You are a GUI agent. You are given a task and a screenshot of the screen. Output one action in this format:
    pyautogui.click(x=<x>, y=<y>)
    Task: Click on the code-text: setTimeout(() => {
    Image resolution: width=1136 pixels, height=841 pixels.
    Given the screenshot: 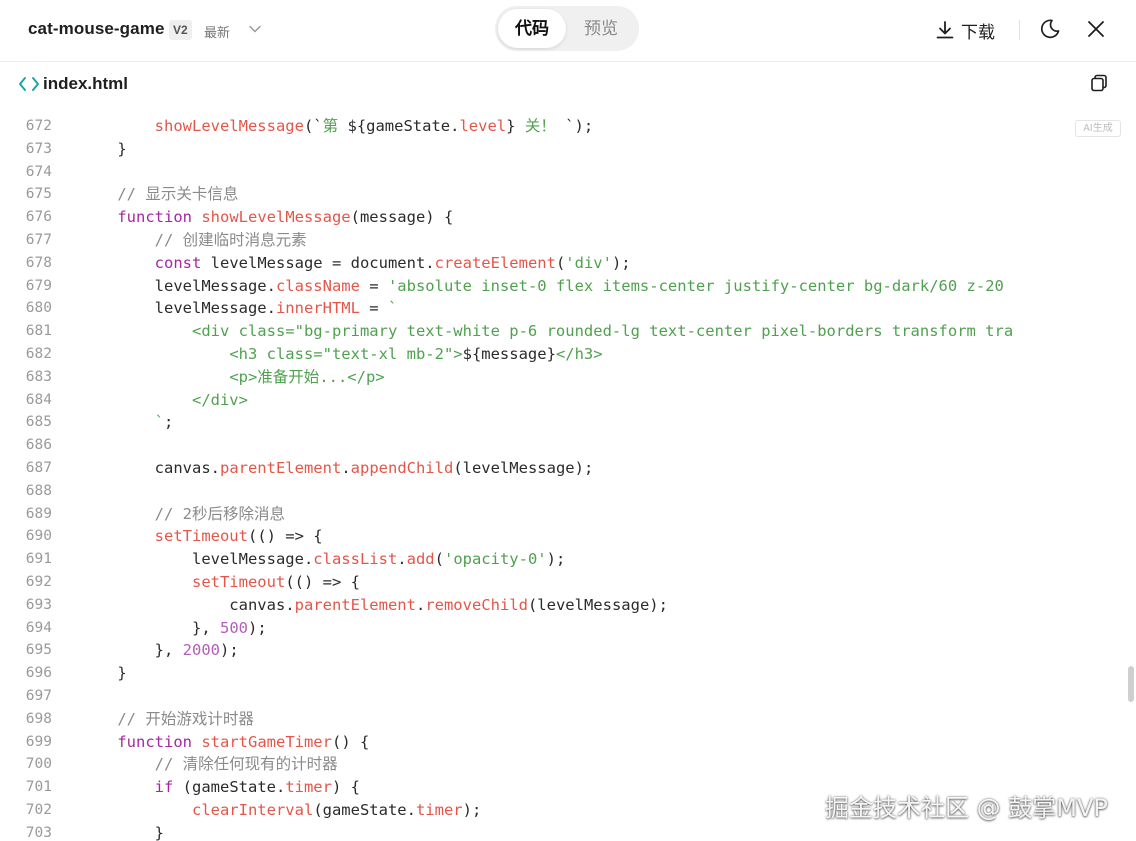 What is the action you would take?
    pyautogui.click(x=201, y=536)
    